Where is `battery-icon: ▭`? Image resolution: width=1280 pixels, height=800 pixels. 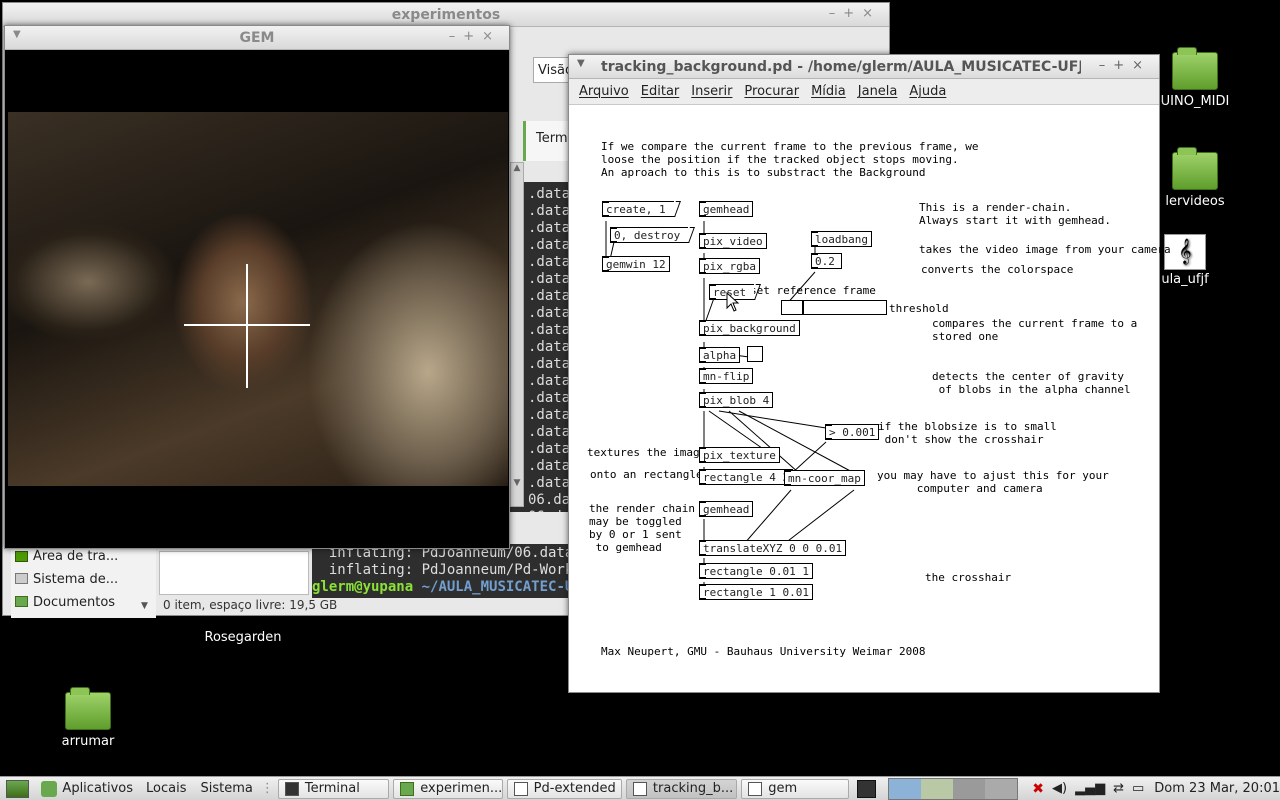
battery-icon: ▭ is located at coordinates (1138, 788).